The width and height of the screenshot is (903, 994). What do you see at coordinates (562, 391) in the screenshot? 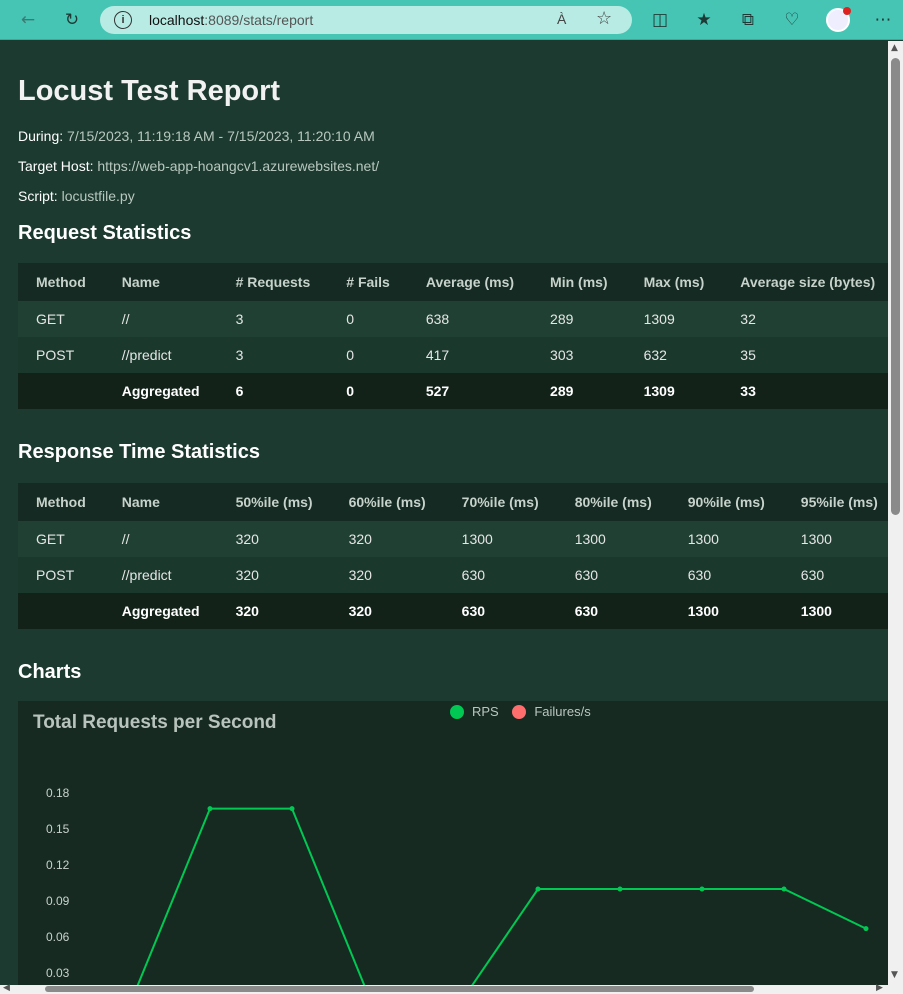
I see `aggregated-cell: 289` at bounding box center [562, 391].